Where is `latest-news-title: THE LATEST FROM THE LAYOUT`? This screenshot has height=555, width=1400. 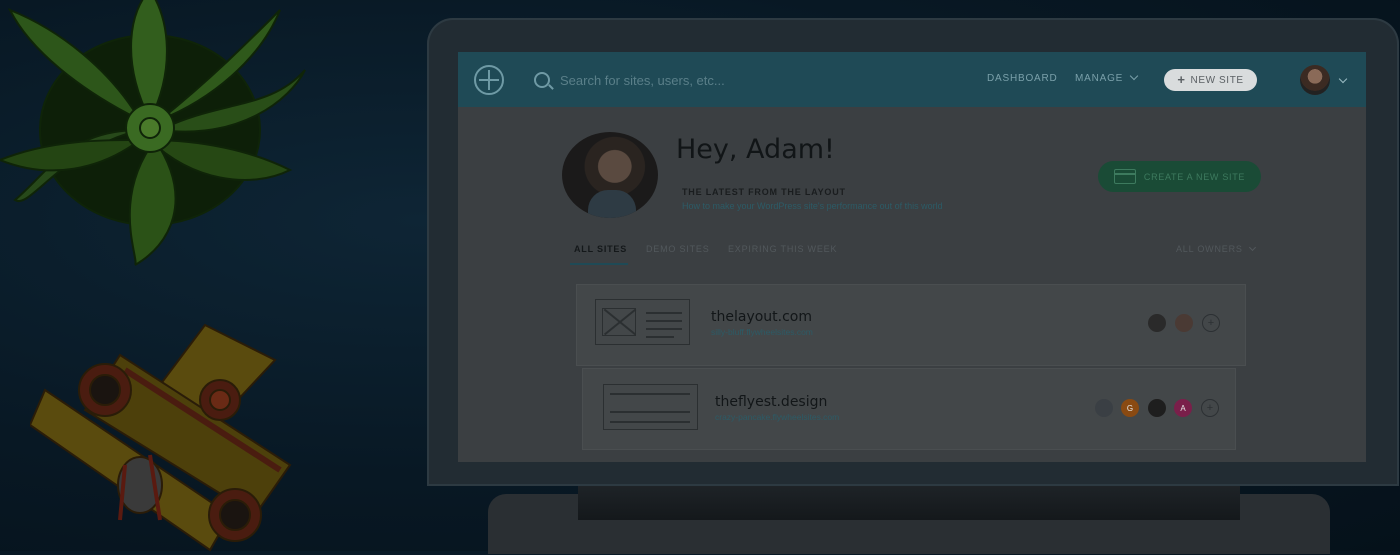
latest-news-title: THE LATEST FROM THE LAYOUT is located at coordinates (764, 192).